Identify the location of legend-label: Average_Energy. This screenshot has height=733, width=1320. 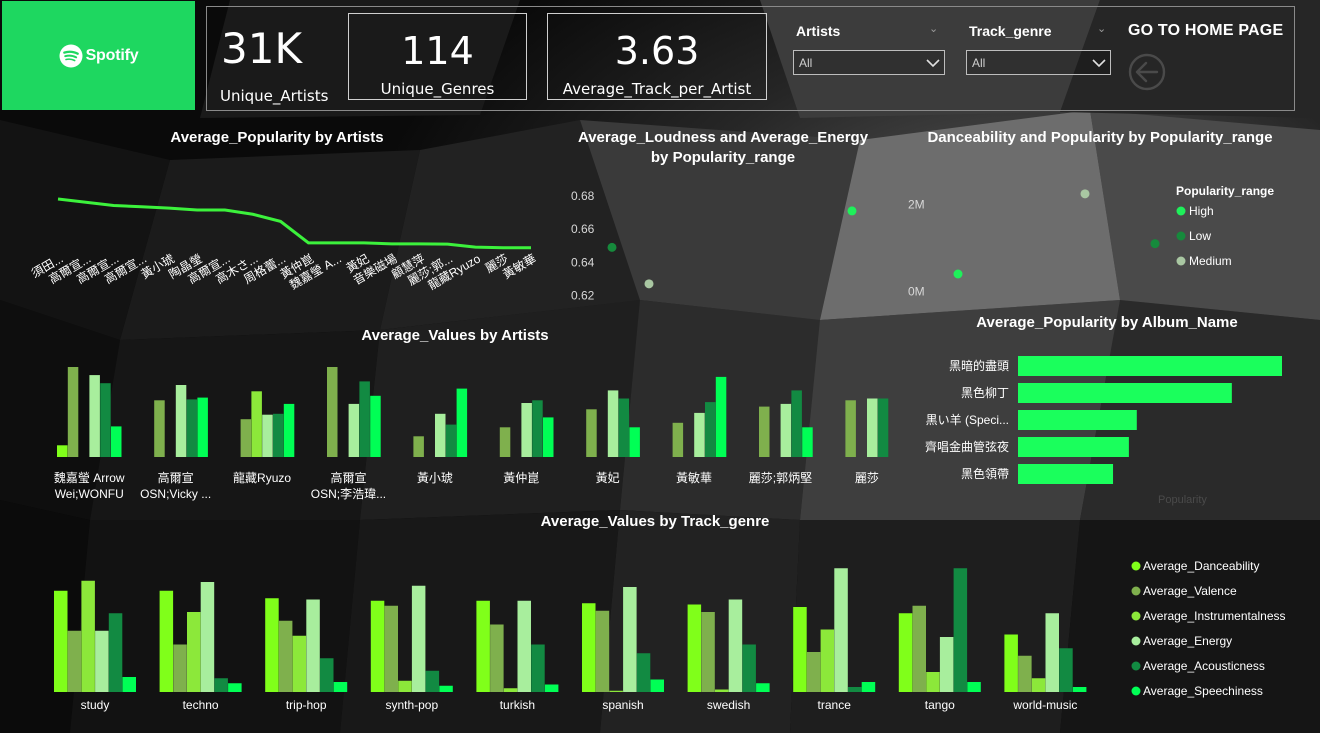
(1187, 641).